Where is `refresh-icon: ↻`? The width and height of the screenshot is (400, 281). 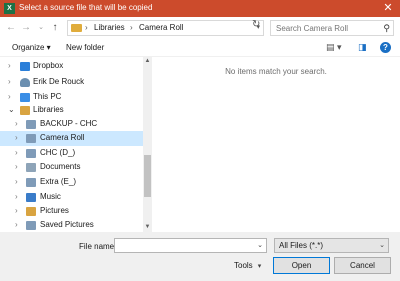 refresh-icon: ↻ is located at coordinates (256, 24).